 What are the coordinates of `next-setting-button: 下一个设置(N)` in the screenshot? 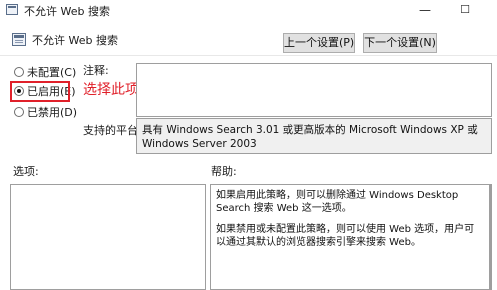 It's located at (400, 43).